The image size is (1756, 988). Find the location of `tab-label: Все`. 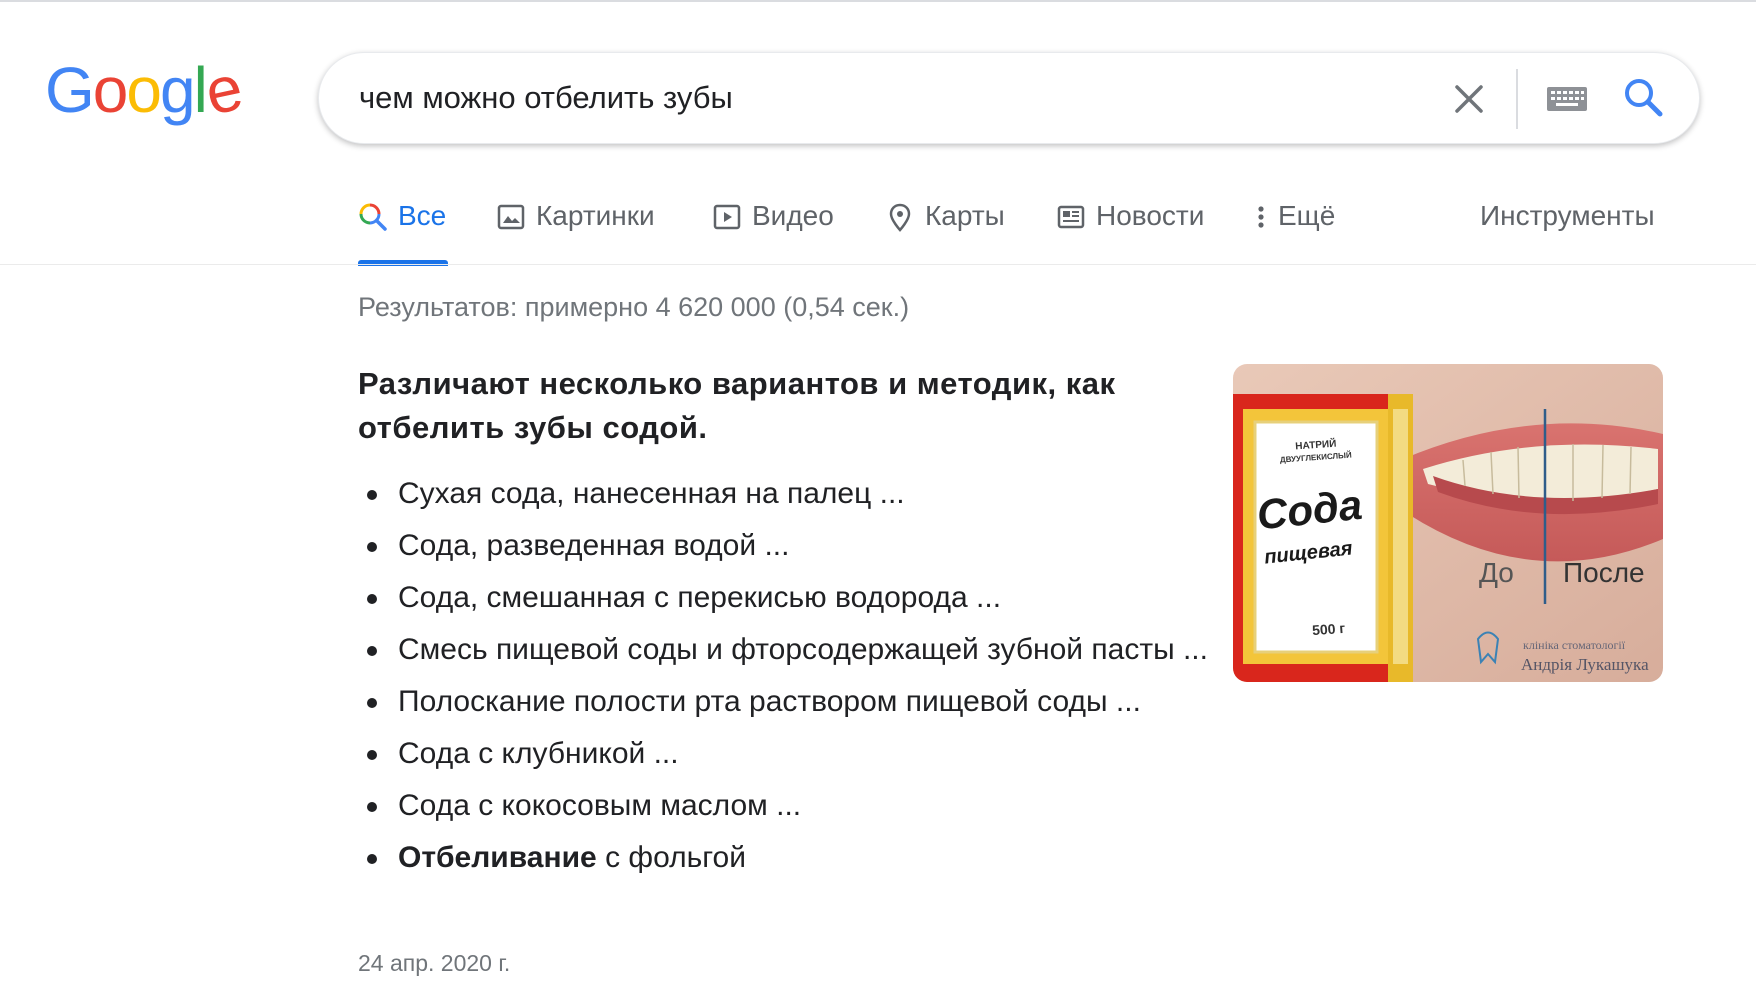

tab-label: Все is located at coordinates (422, 215).